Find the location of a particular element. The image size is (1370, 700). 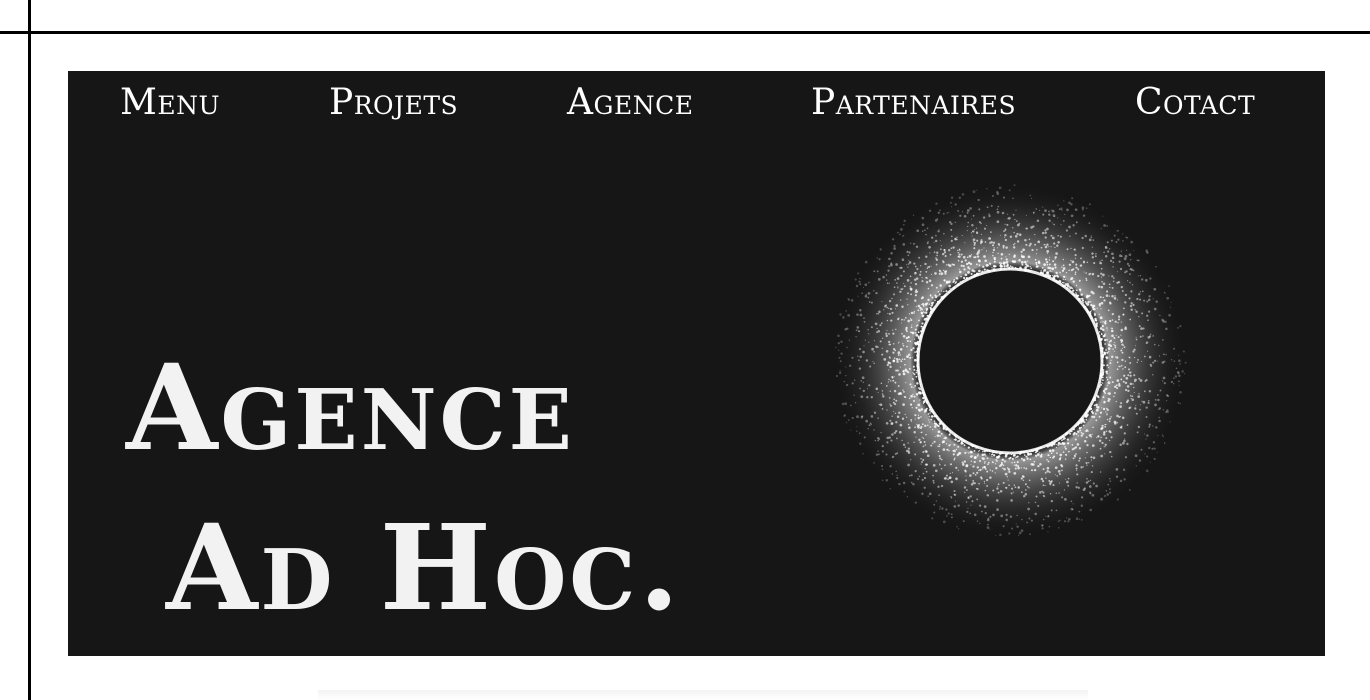

nav-item-agence: Agence is located at coordinates (630, 103).